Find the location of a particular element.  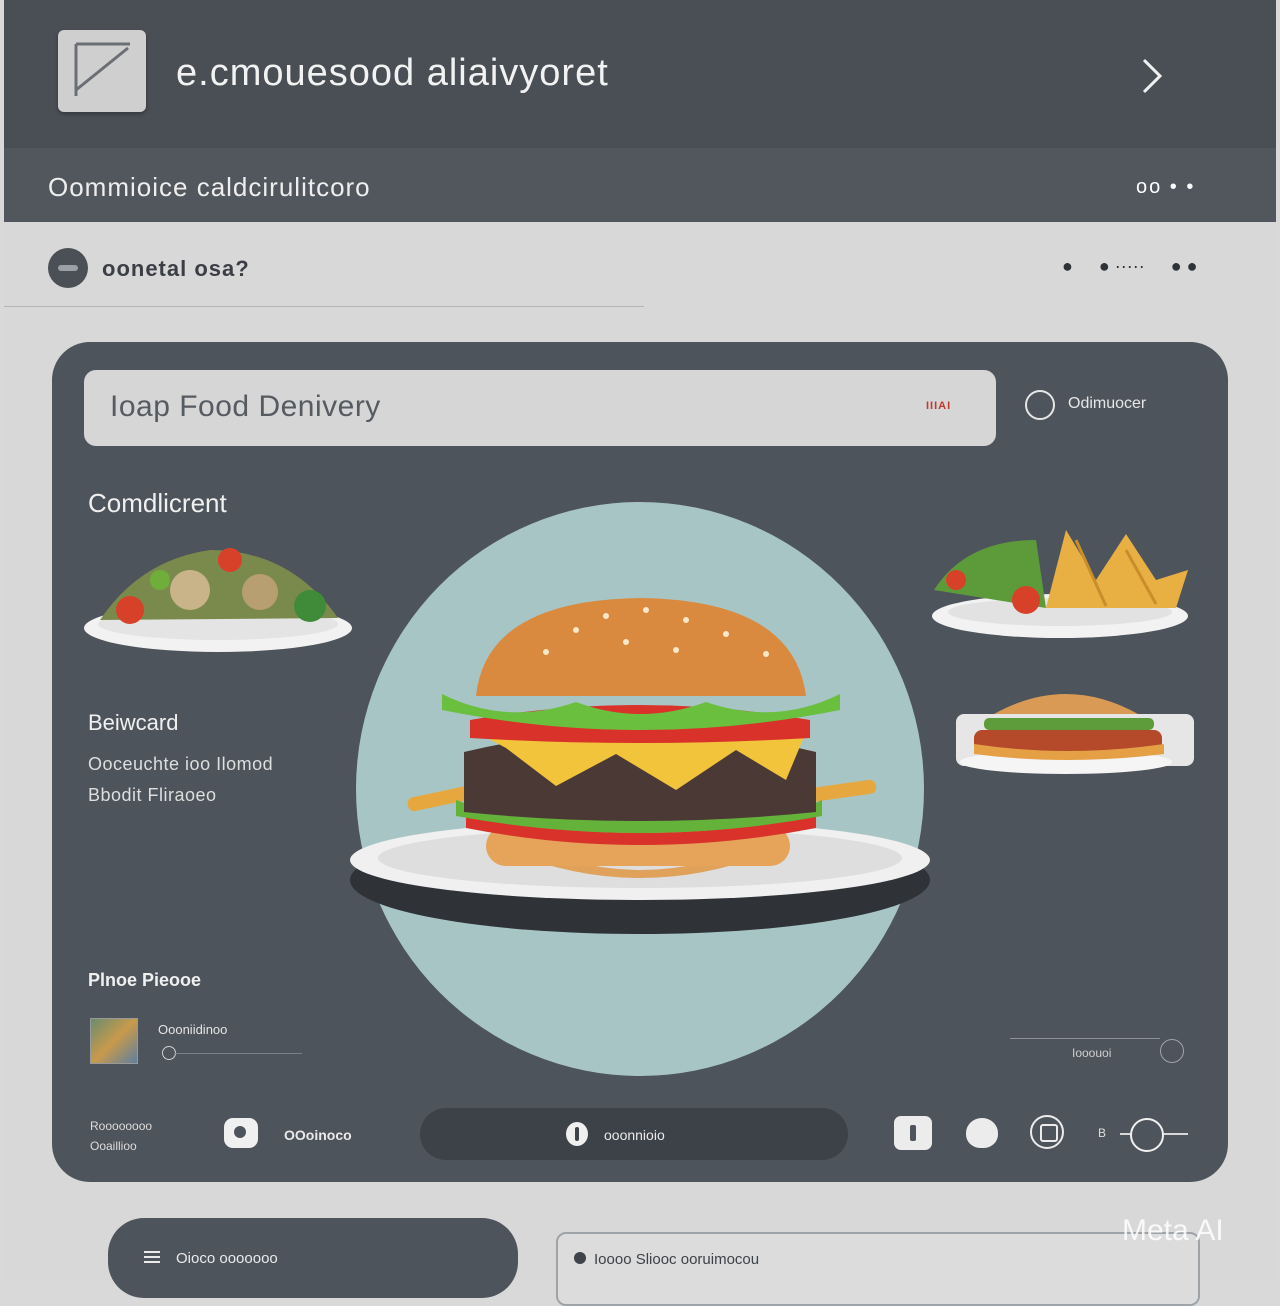

watermark: Meta AI is located at coordinates (1173, 1230).